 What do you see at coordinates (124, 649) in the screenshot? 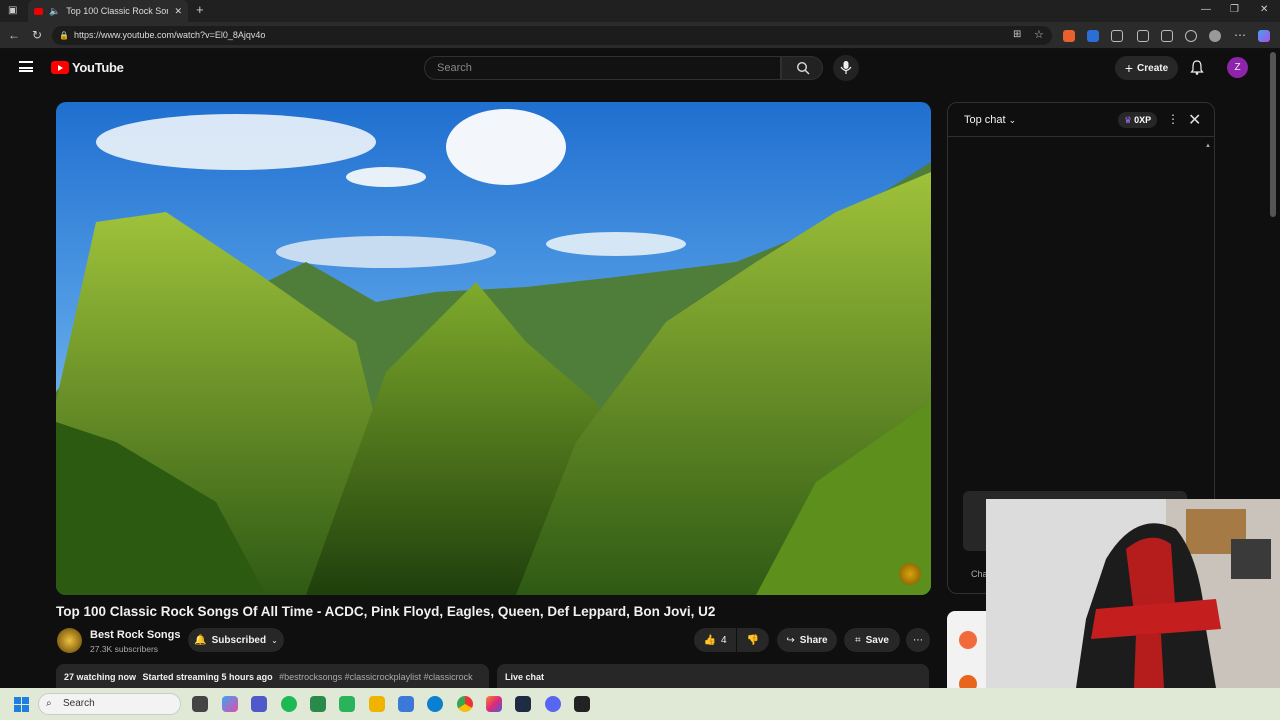
I see `subscriber-count: 27.3K subscribers` at bounding box center [124, 649].